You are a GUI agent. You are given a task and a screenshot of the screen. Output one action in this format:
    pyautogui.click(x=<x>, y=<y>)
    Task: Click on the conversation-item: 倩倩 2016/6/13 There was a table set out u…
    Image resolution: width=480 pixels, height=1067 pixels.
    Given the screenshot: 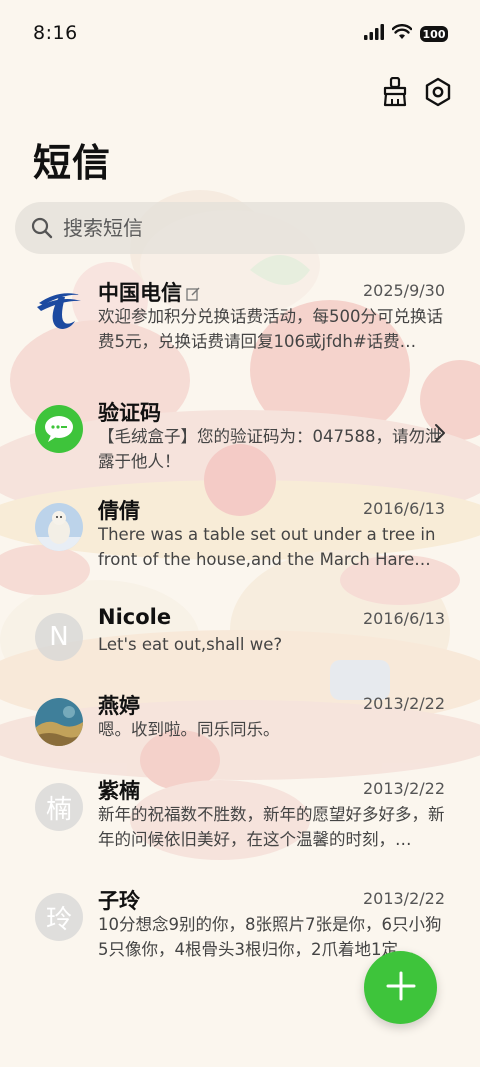 What is the action you would take?
    pyautogui.click(x=240, y=556)
    